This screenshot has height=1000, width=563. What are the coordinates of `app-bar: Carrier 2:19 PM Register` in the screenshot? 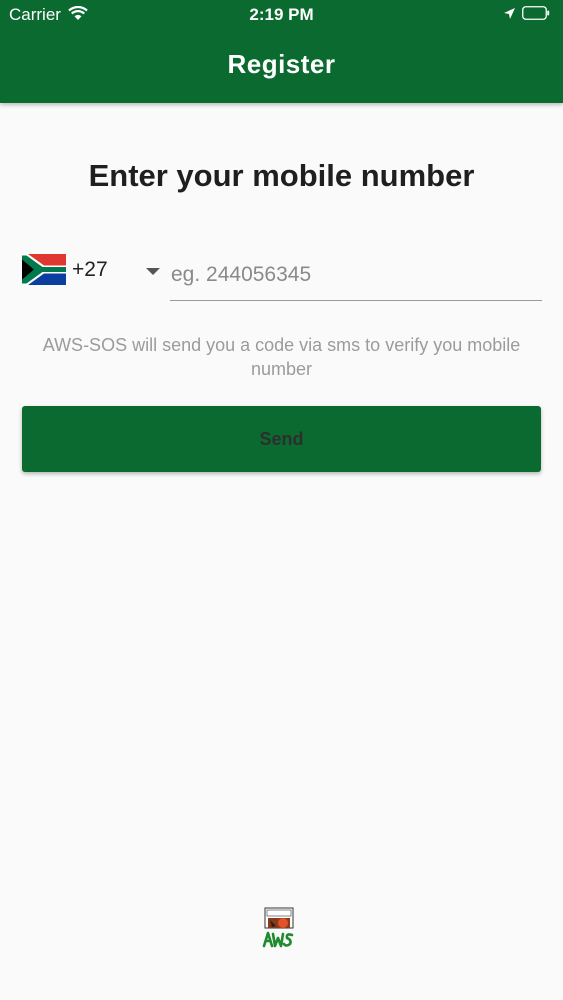 It's located at (281, 51).